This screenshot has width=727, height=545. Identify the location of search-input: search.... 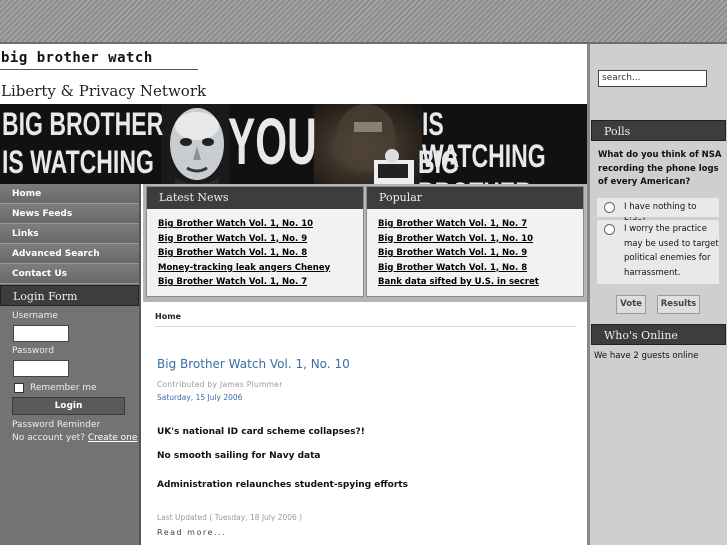
(652, 78).